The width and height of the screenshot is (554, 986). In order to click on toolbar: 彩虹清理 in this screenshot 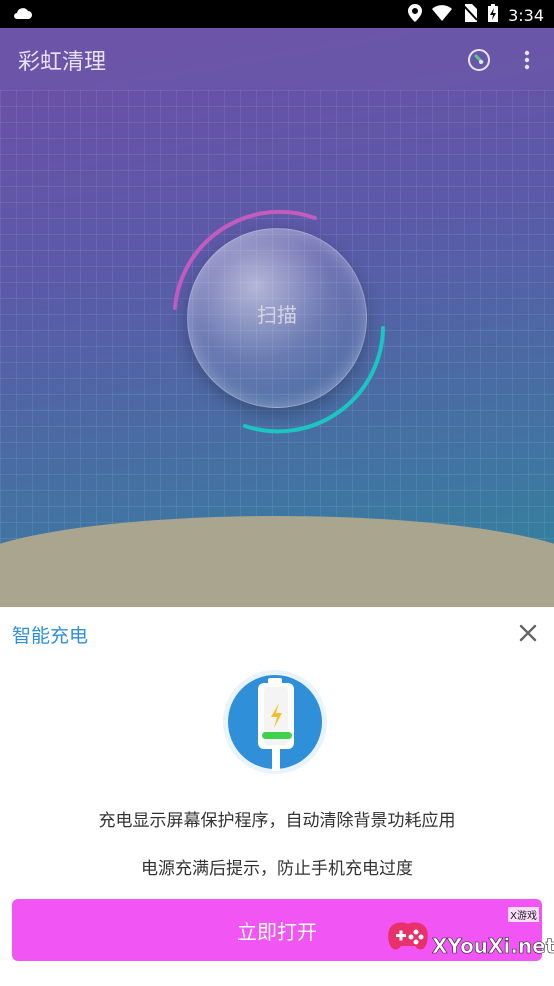, I will do `click(277, 59)`.